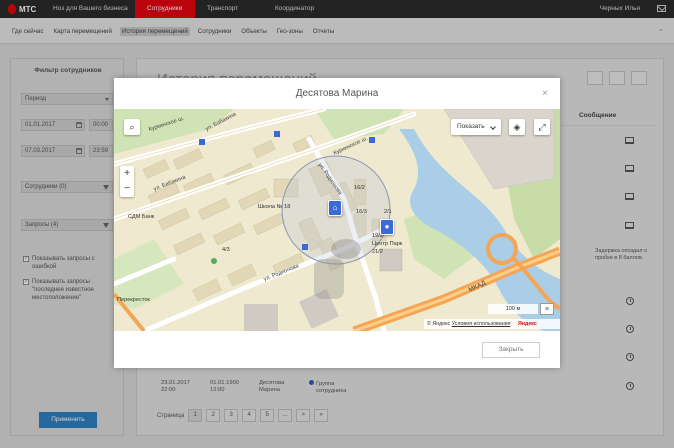  I want to click on map-search-icon: ⌕, so click(132, 127).